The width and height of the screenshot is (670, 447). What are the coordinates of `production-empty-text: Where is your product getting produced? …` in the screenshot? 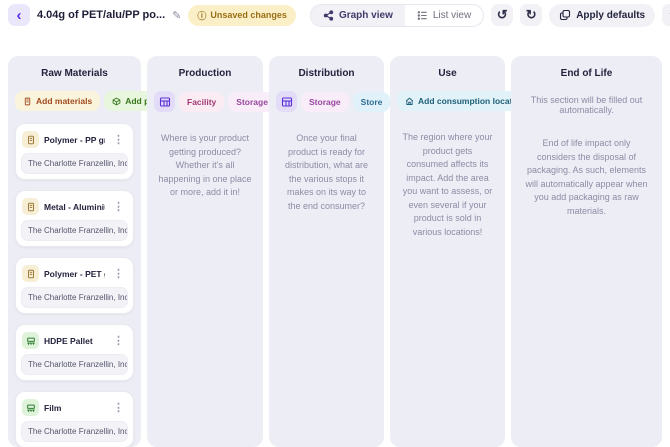 It's located at (205, 165).